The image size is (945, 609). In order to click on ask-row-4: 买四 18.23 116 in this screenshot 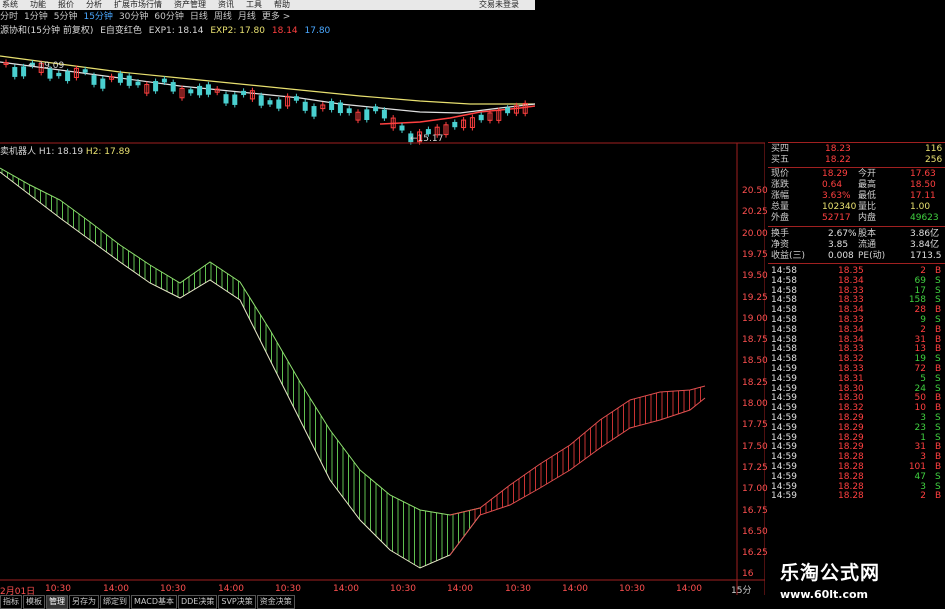, I will do `click(856, 149)`.